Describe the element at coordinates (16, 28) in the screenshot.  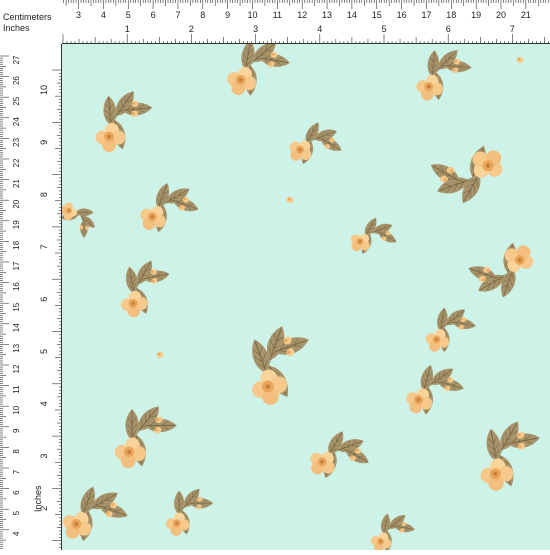
I see `inches-label: Inches` at that location.